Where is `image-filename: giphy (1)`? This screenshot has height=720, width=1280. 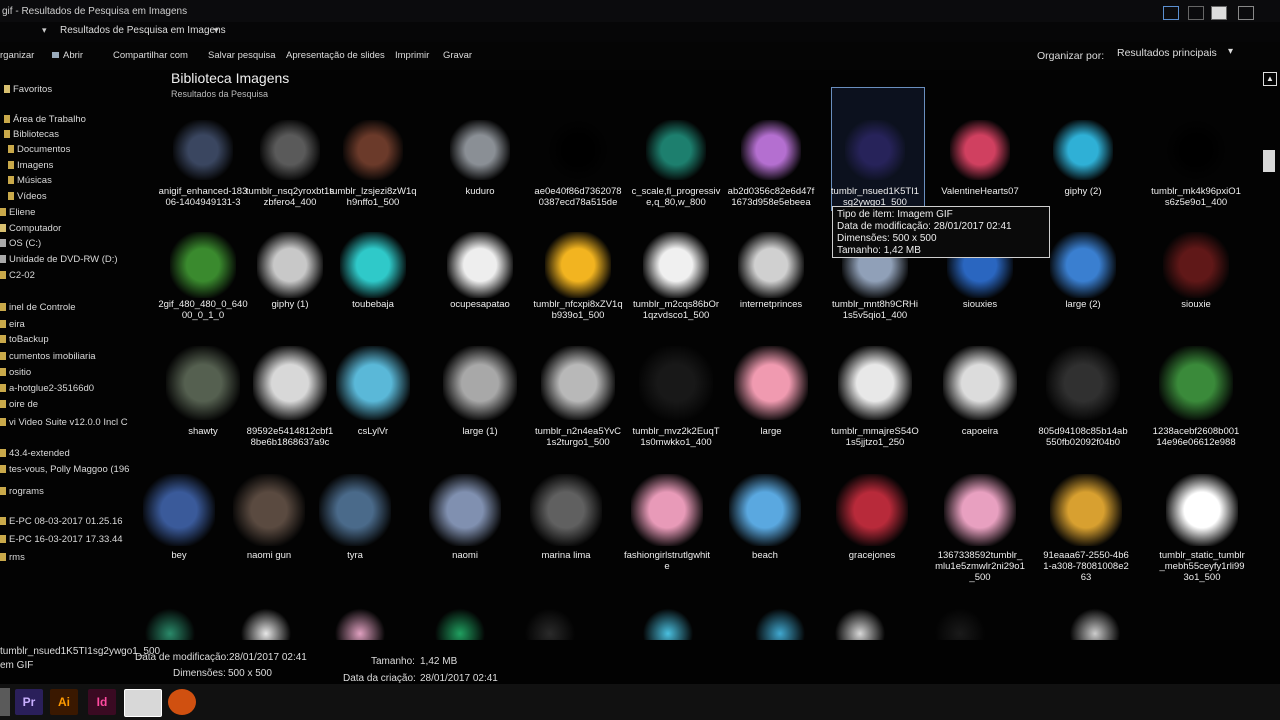
image-filename: giphy (1) is located at coordinates (290, 304).